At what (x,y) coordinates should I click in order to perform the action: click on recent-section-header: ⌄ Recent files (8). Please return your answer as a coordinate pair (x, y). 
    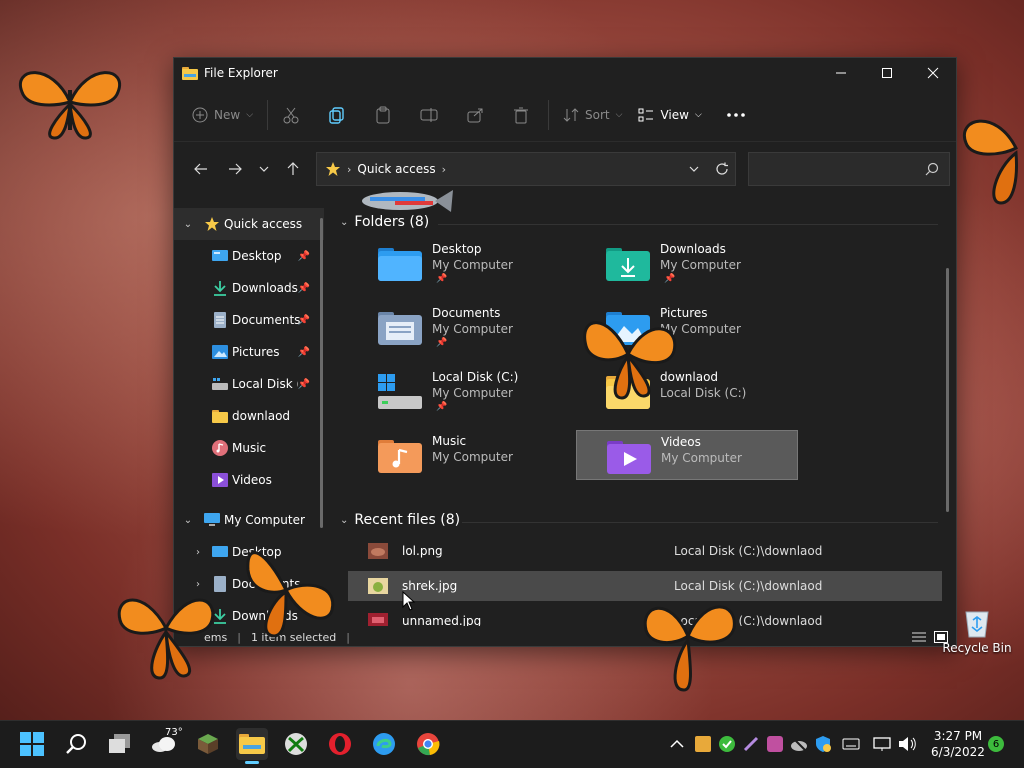
    Looking at the image, I should click on (400, 520).